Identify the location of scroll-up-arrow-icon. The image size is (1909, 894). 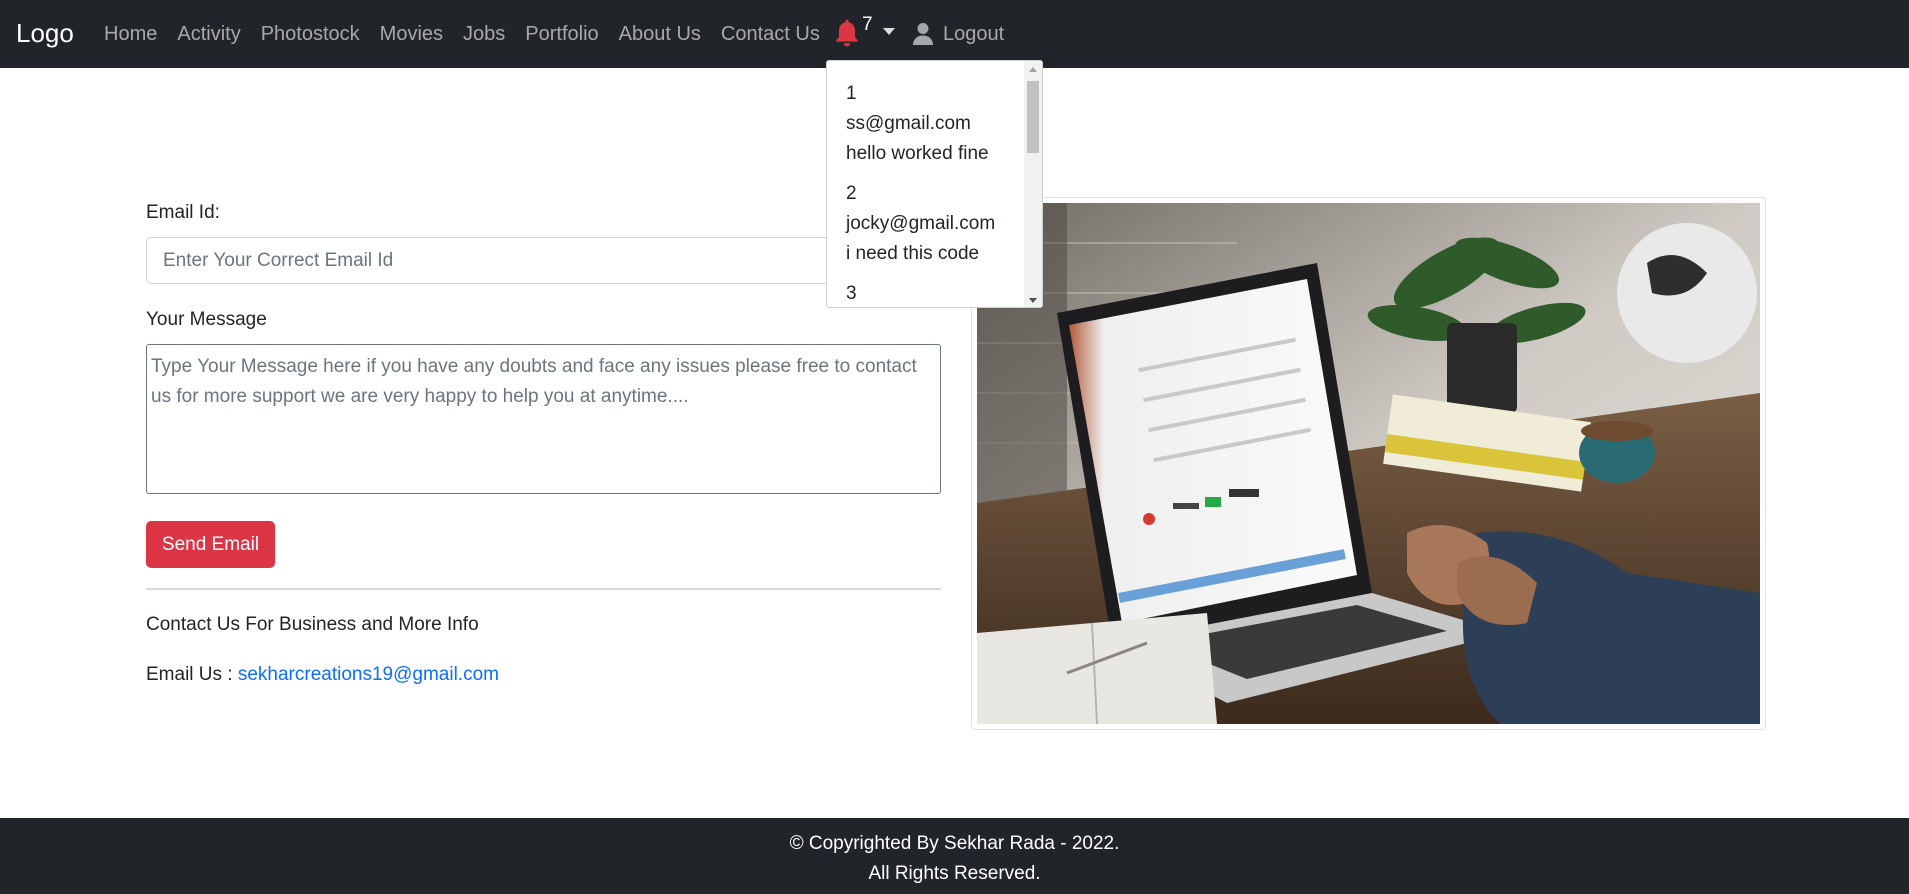
(1033, 69).